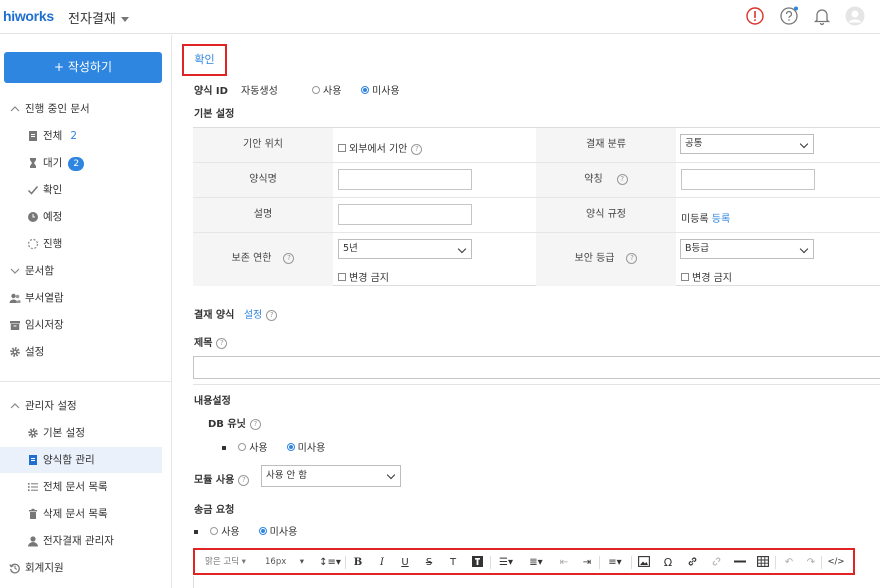 The width and height of the screenshot is (880, 588). Describe the element at coordinates (822, 16) in the screenshot. I see `bell-icon` at that location.